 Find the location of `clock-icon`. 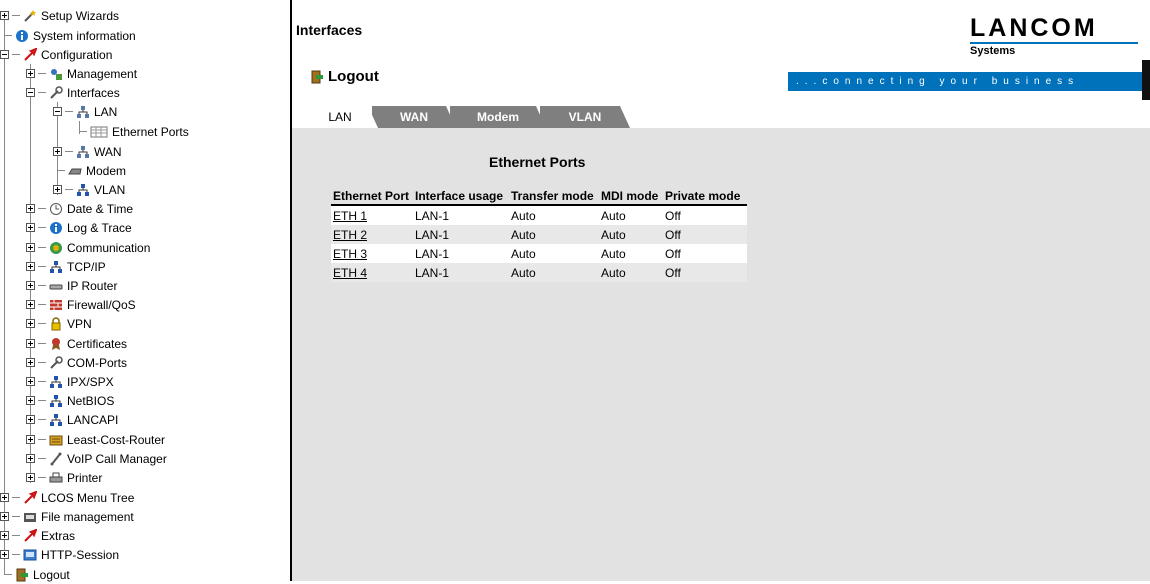

clock-icon is located at coordinates (56, 209).